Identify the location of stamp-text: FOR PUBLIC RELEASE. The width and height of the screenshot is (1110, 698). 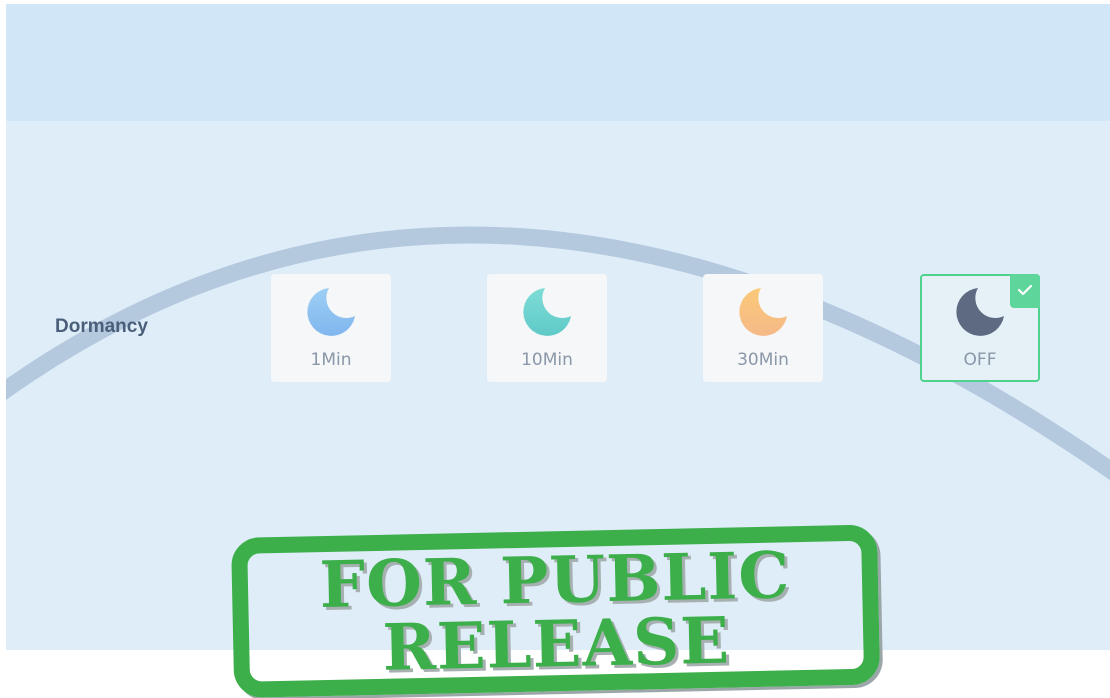
(555, 612).